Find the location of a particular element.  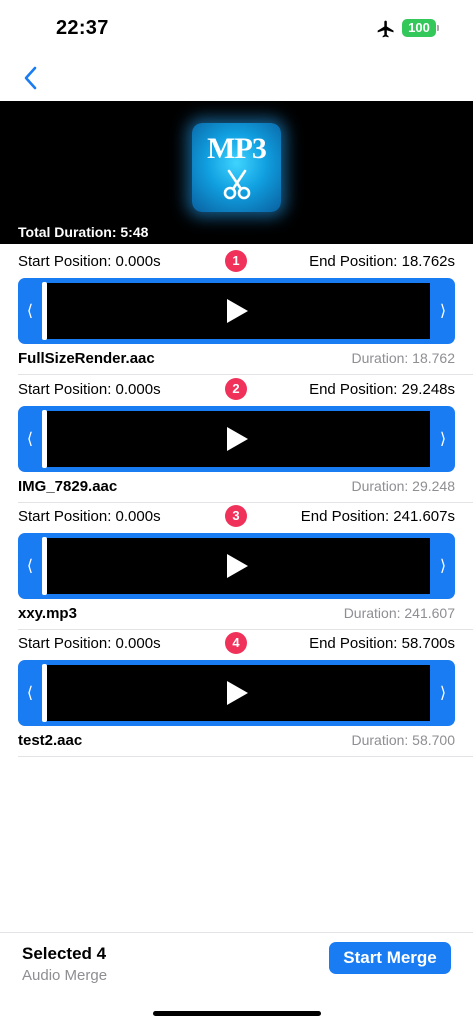

status-bar: 22:37 100 is located at coordinates (236, 28).